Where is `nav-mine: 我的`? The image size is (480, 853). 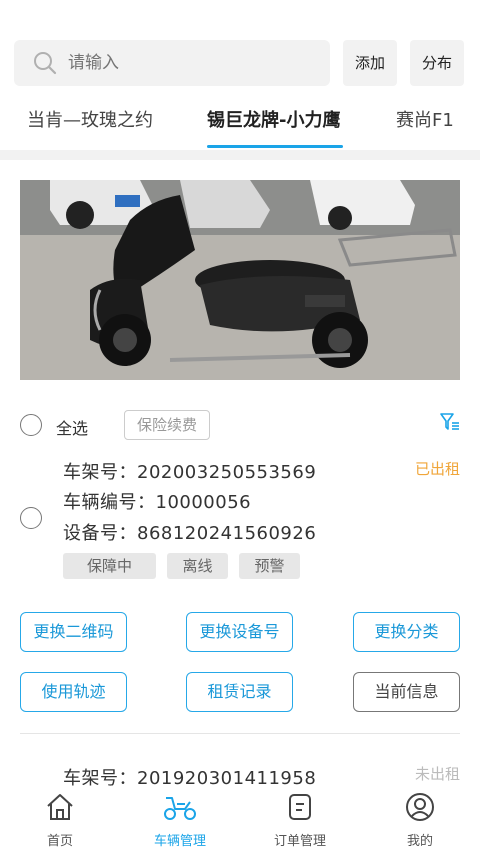
nav-mine: 我的 is located at coordinates (420, 819).